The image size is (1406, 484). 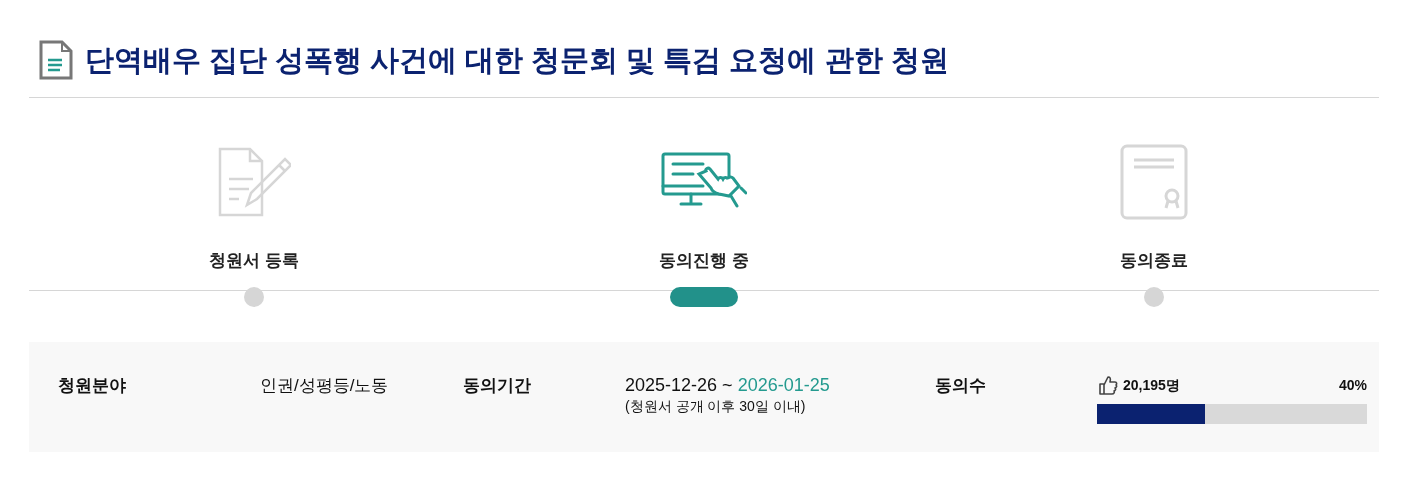 I want to click on step-label: 동의종료, so click(x=1154, y=261).